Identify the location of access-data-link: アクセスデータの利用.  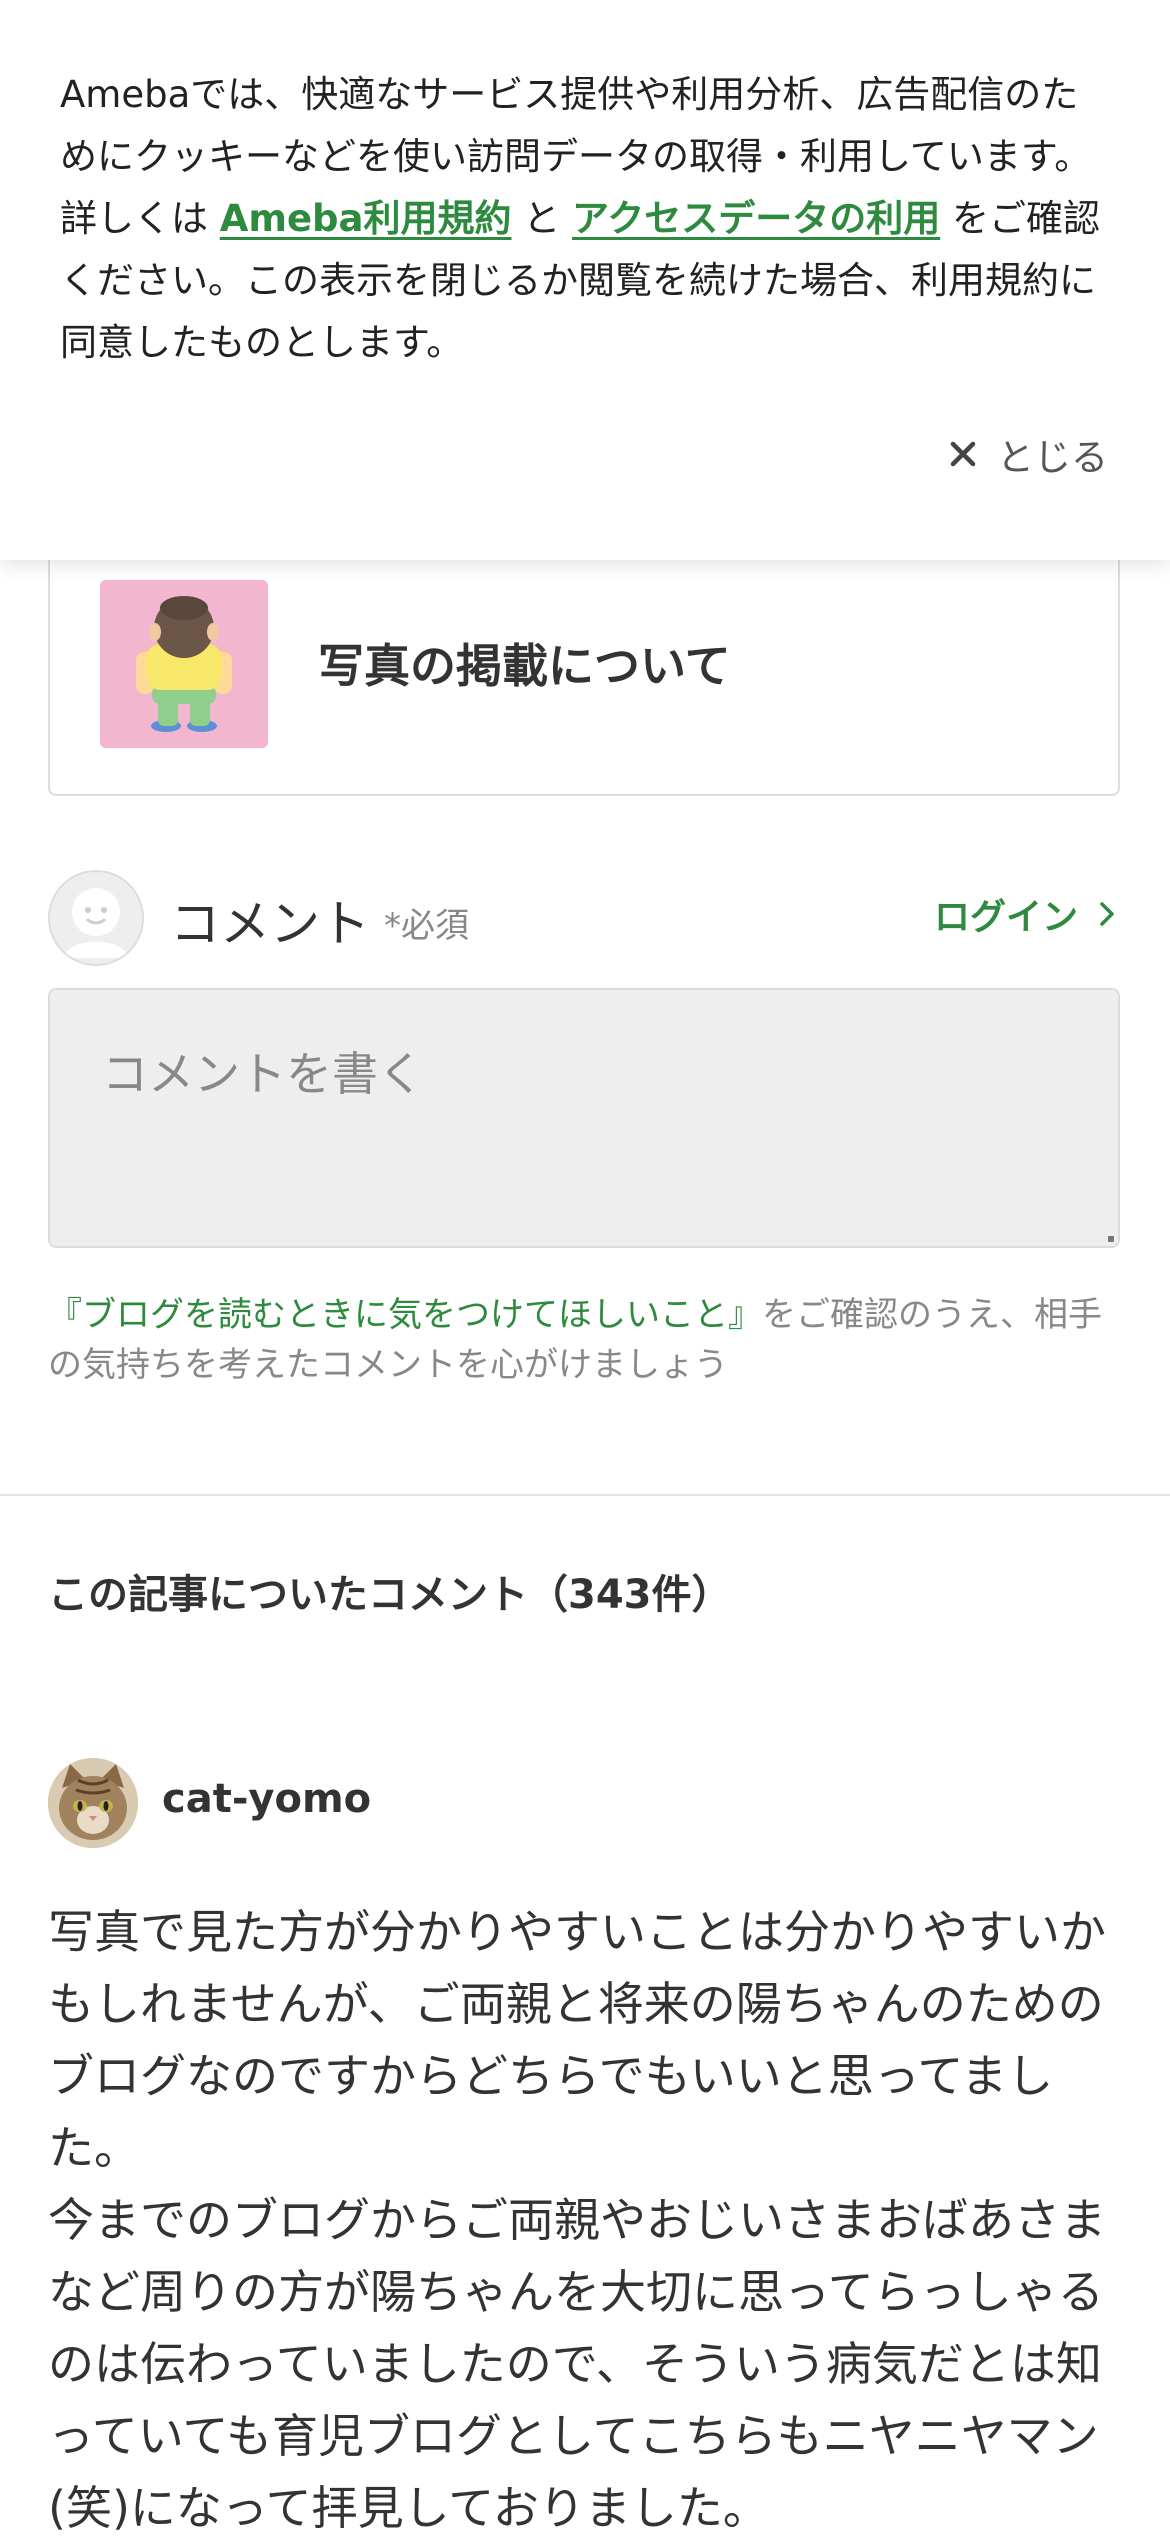
(756, 218).